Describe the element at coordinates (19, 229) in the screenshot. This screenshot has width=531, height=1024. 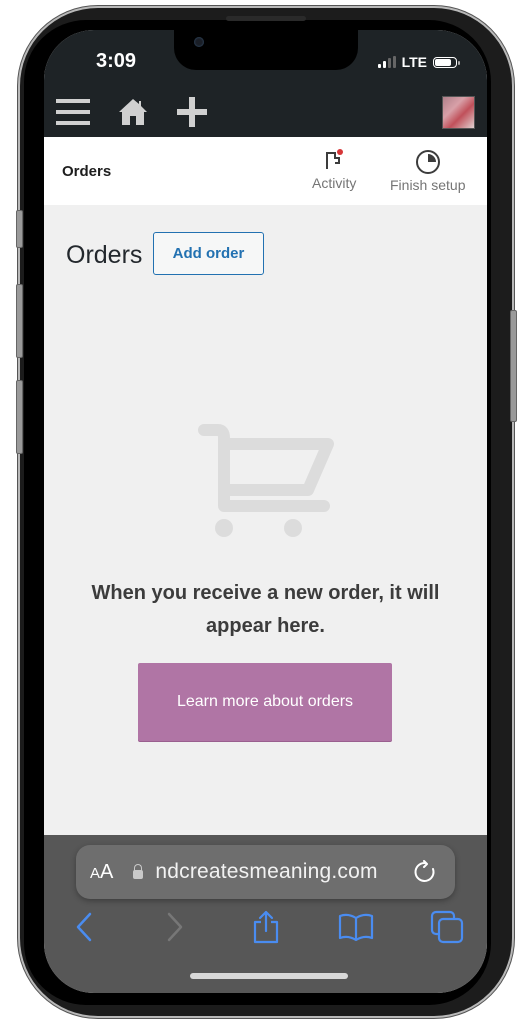
I see `mute-switch` at that location.